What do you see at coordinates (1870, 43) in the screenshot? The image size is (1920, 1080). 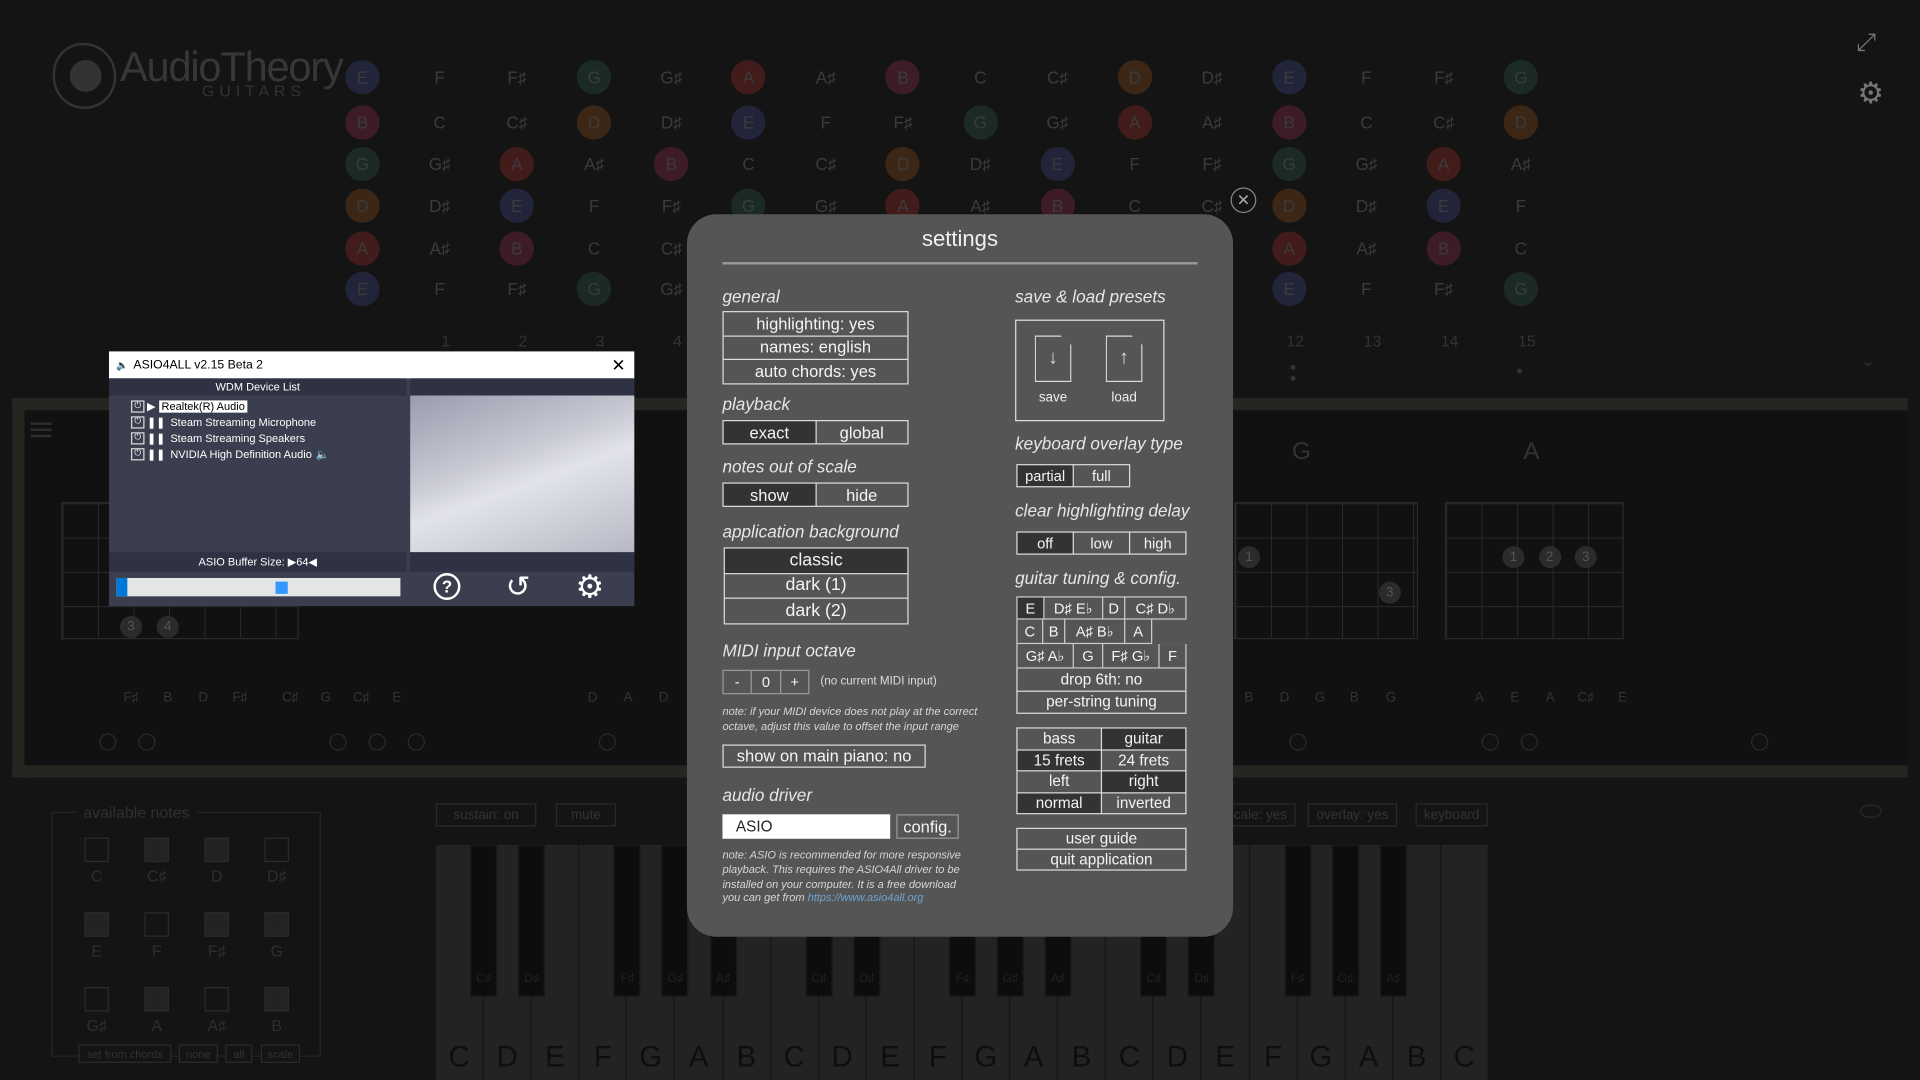 I see `fullscreen-icon: ⤢` at bounding box center [1870, 43].